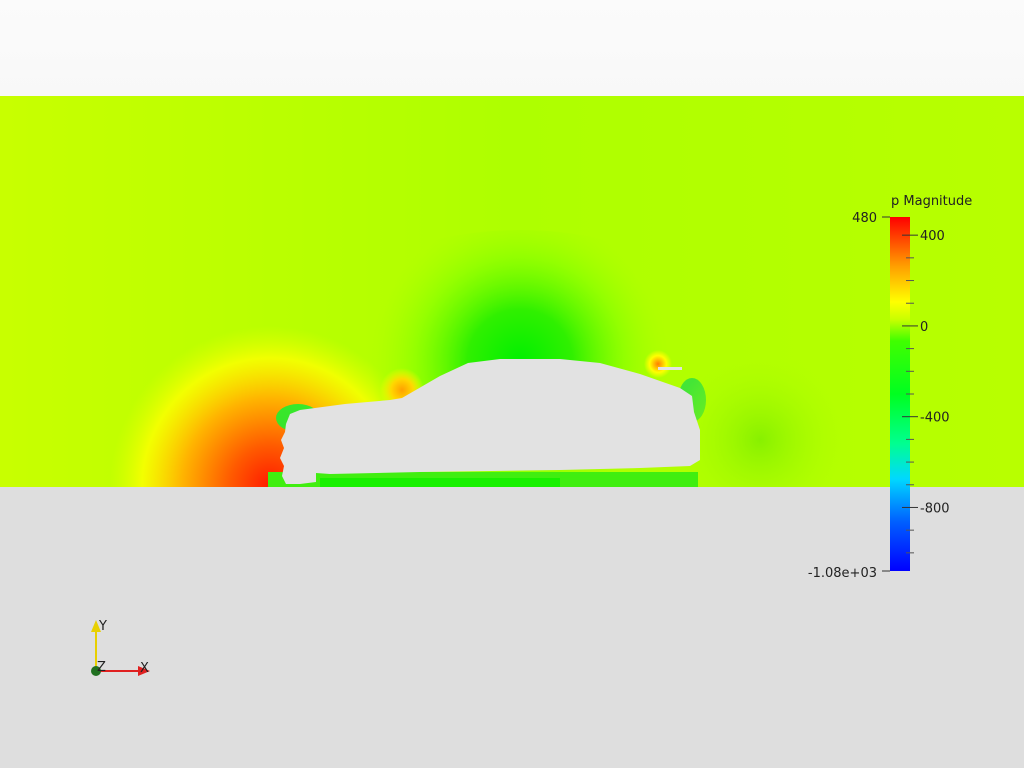 This screenshot has height=768, width=1024. Describe the element at coordinates (842, 573) in the screenshot. I see `colorbar-min-label: -1.08e+03` at that location.